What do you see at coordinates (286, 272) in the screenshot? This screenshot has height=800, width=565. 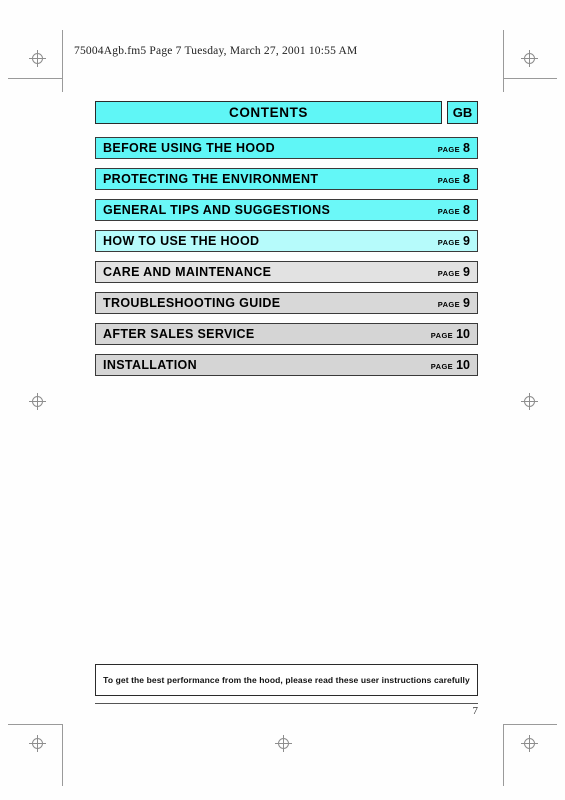 I see `contents-row: CARE AND MAINTENANCE PAGE 9` at bounding box center [286, 272].